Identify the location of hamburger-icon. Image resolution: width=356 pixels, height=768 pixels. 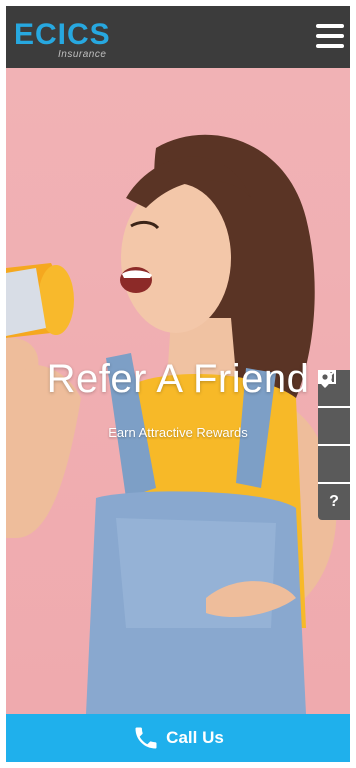
(330, 36).